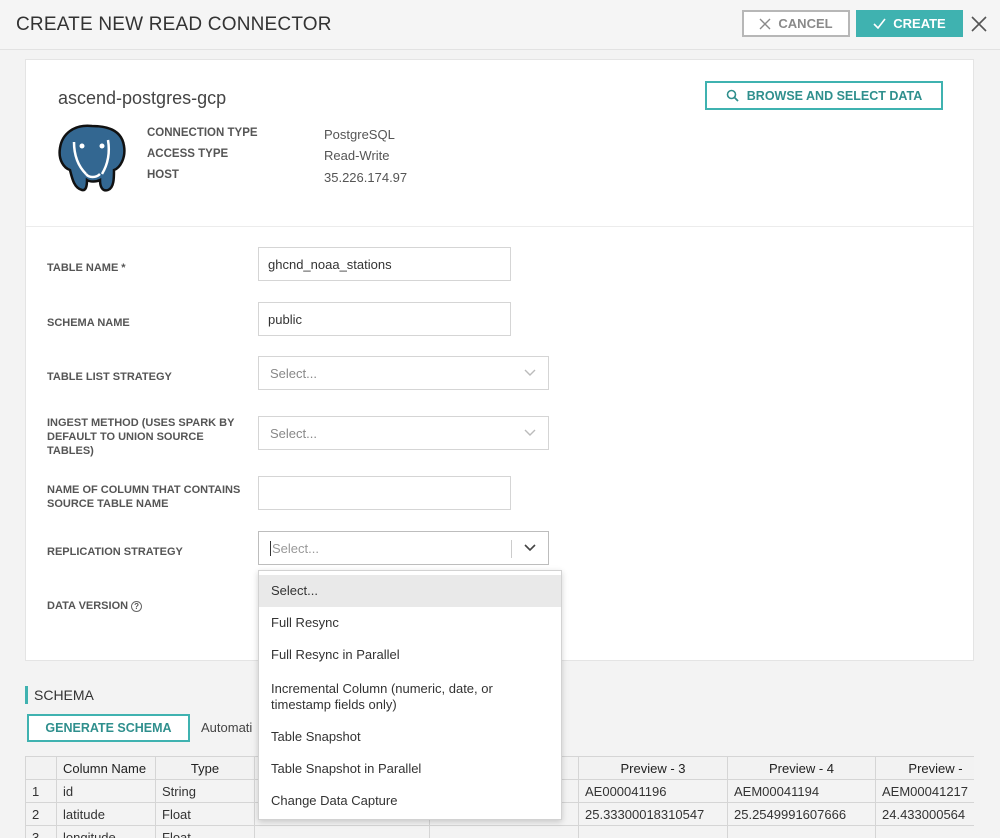 This screenshot has width=1000, height=838. Describe the element at coordinates (366, 177) in the screenshot. I see `host-value: 35.226.174.97` at that location.